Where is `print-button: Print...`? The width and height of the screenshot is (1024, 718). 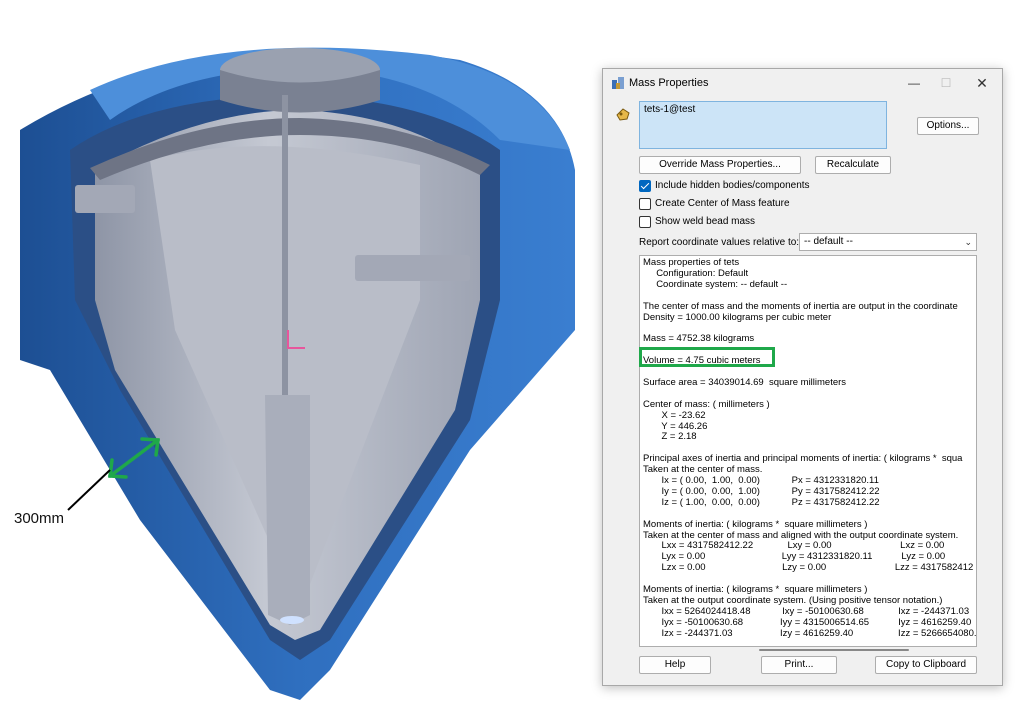 print-button: Print... is located at coordinates (799, 665).